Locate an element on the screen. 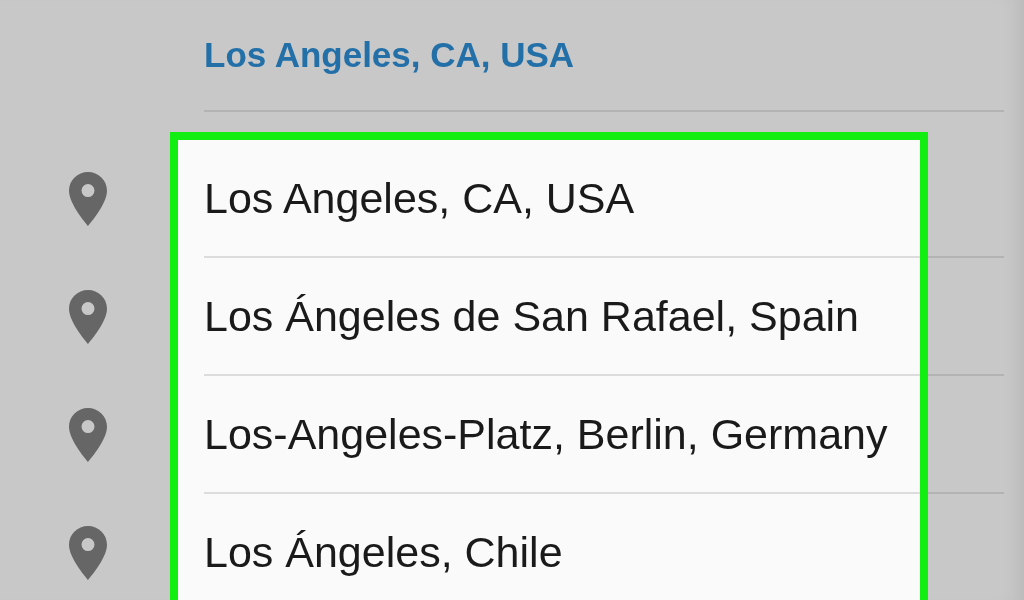 This screenshot has width=1024, height=600. suggestion-item: Los Angeles, CA, USA is located at coordinates (562, 199).